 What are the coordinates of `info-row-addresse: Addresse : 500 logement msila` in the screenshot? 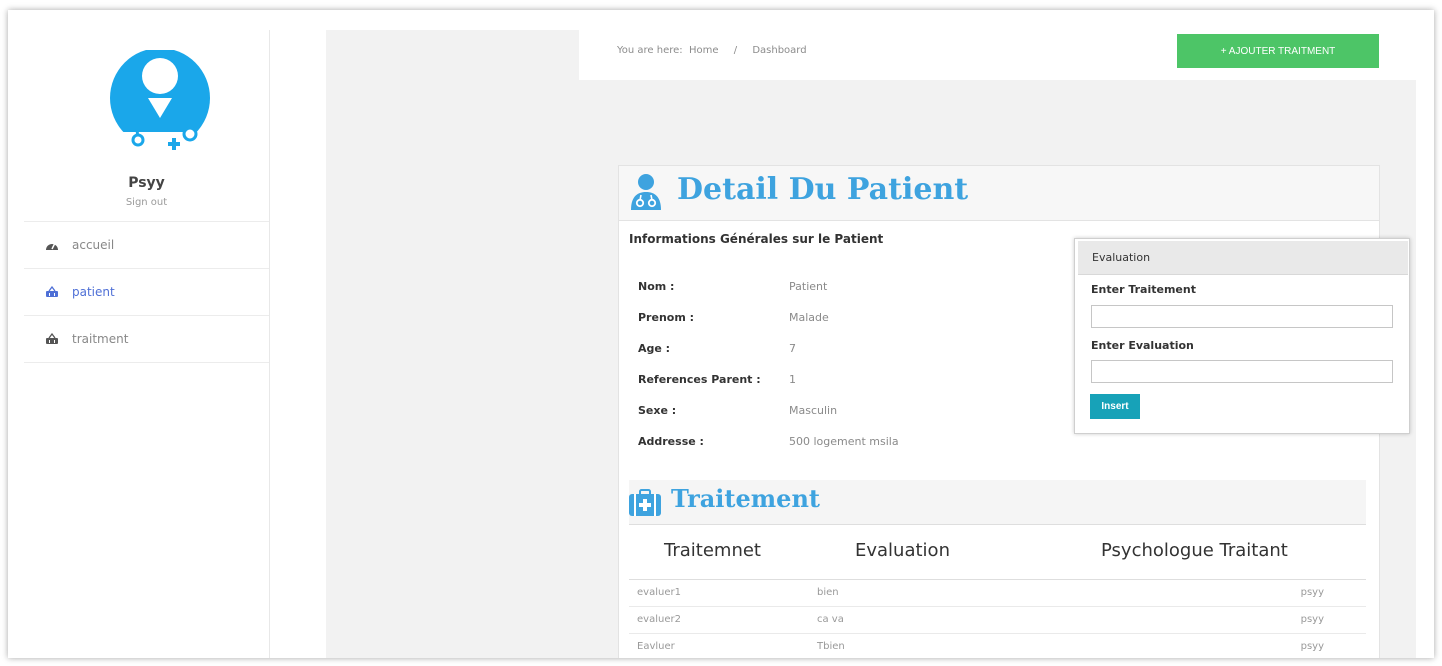 It's located at (768, 441).